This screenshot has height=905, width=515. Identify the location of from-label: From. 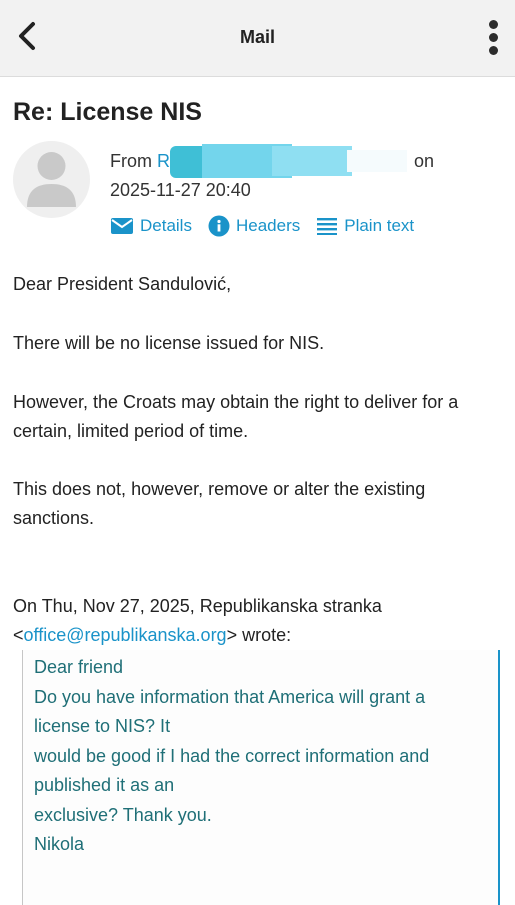
(131, 161).